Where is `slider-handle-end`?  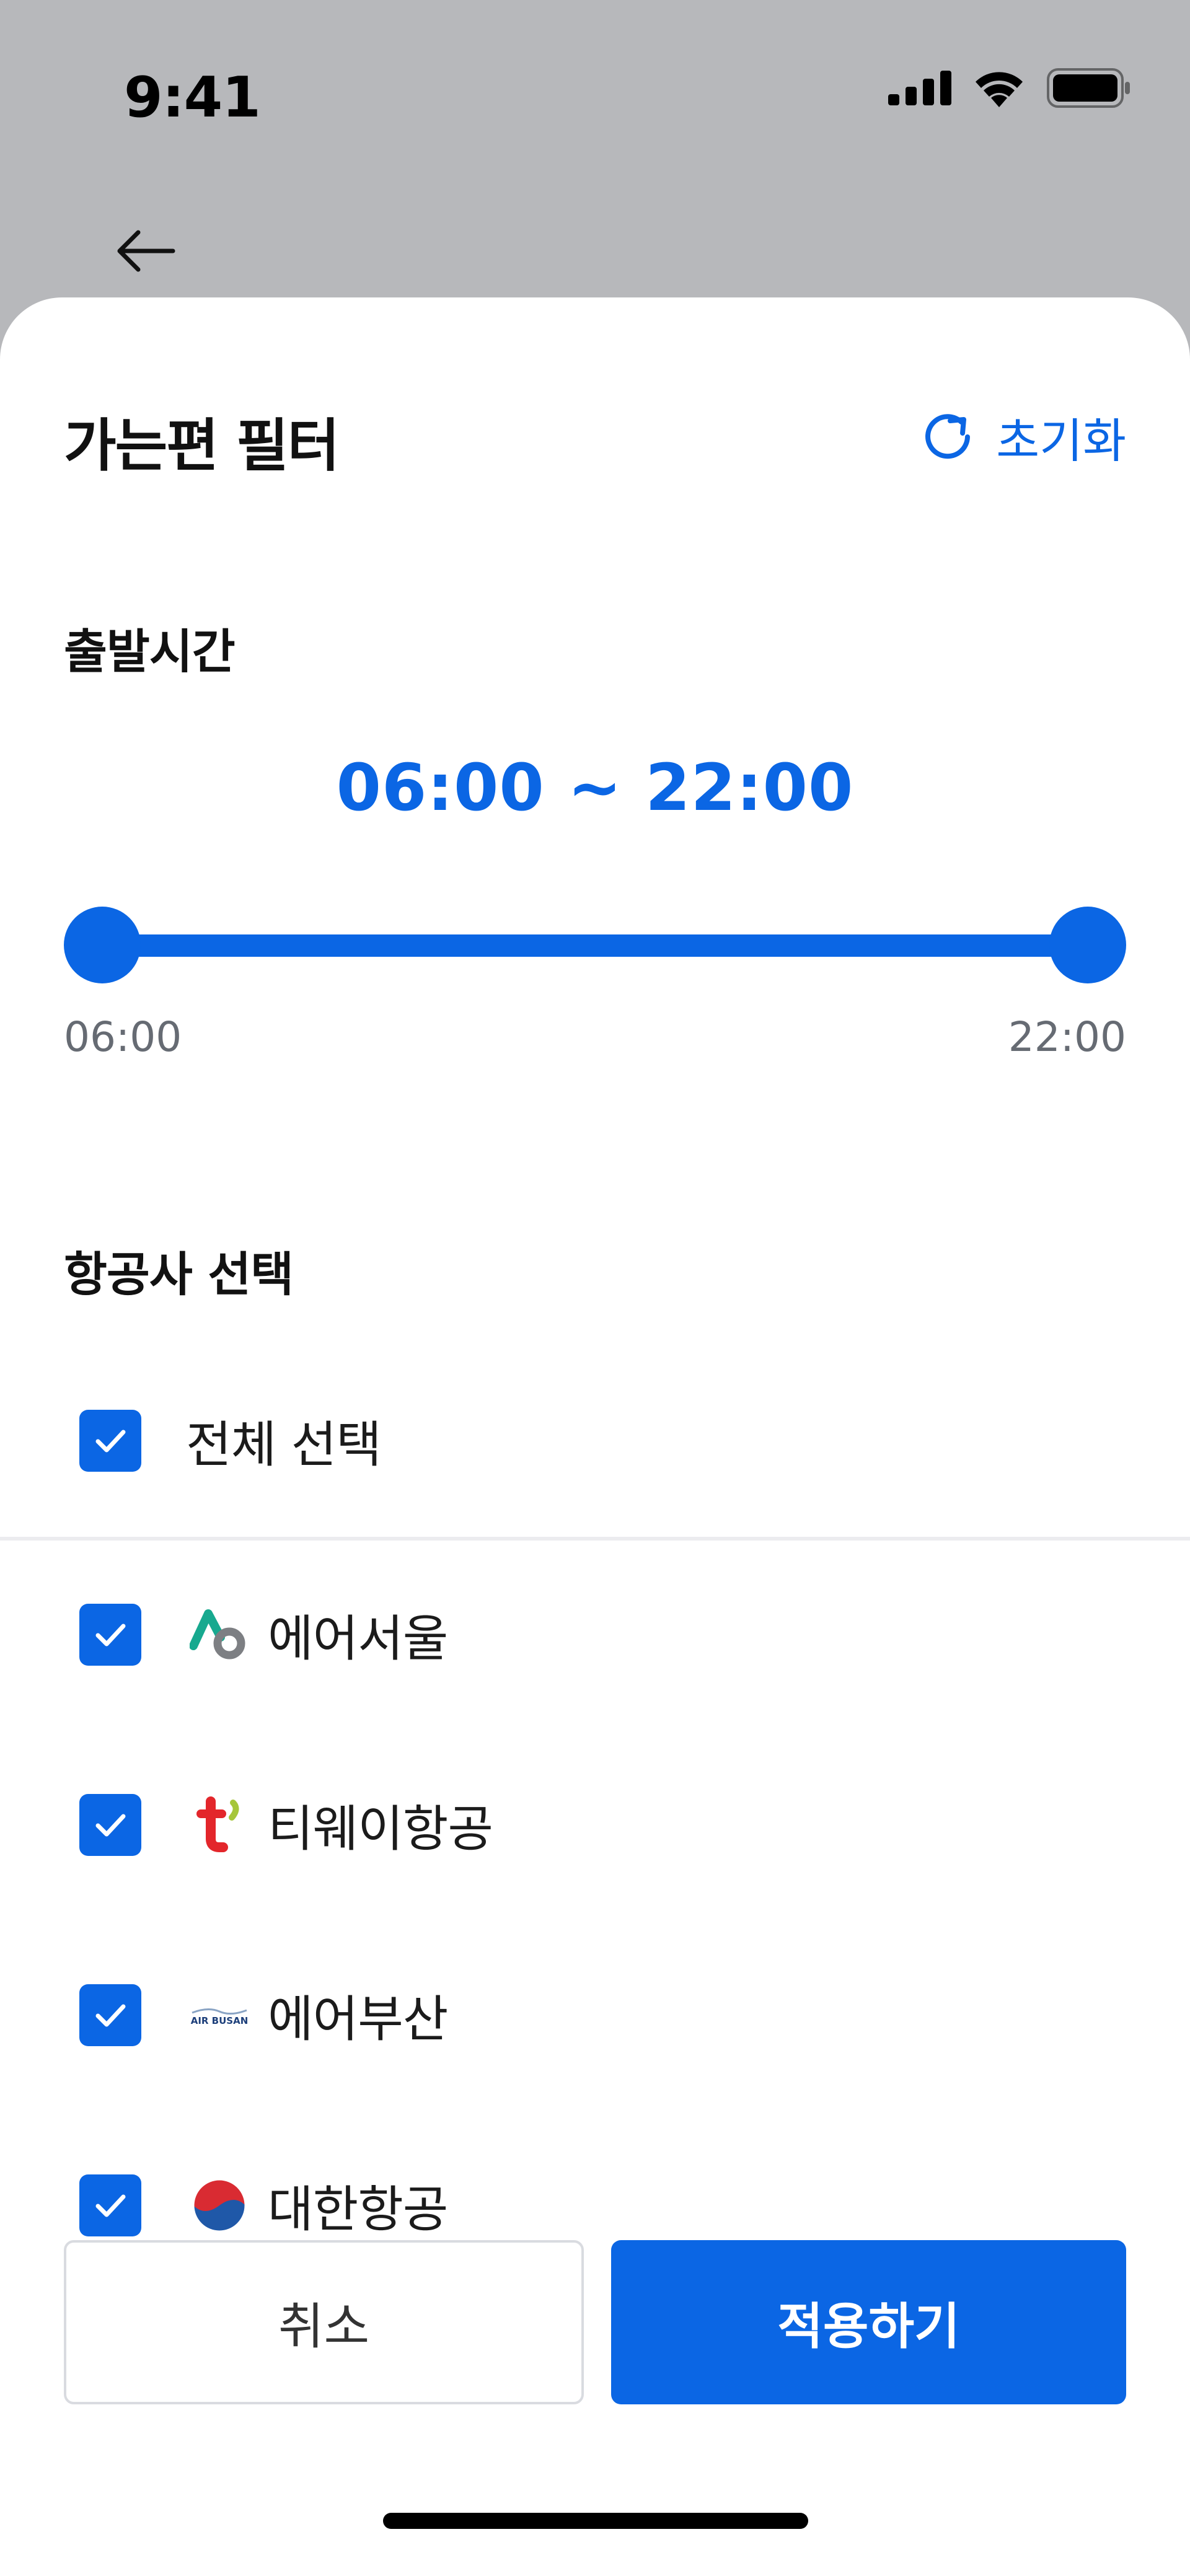
slider-handle-end is located at coordinates (1087, 945).